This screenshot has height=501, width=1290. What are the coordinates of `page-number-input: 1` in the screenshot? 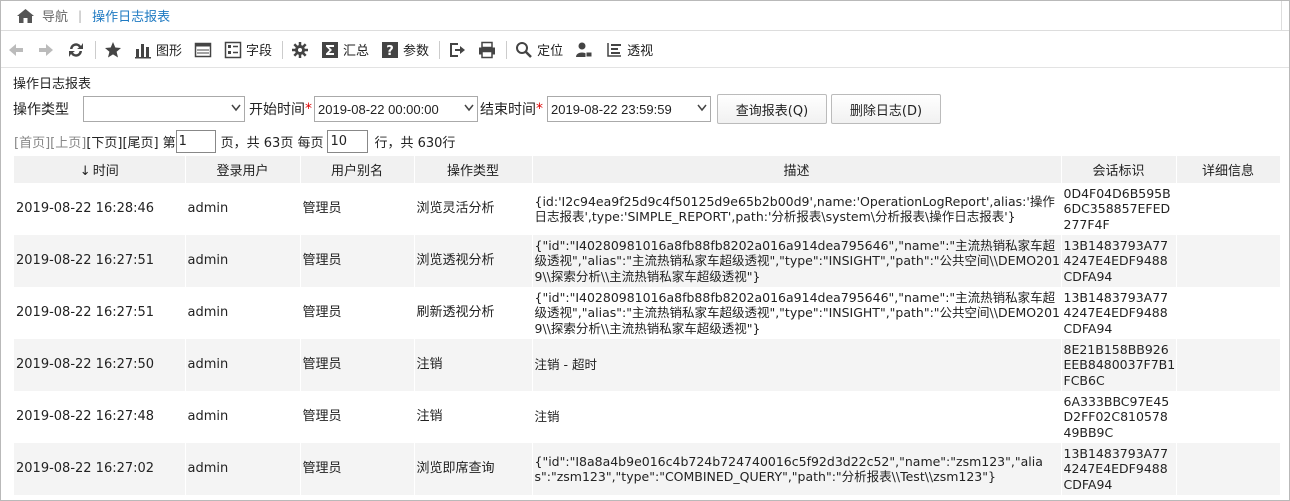 It's located at (195, 141).